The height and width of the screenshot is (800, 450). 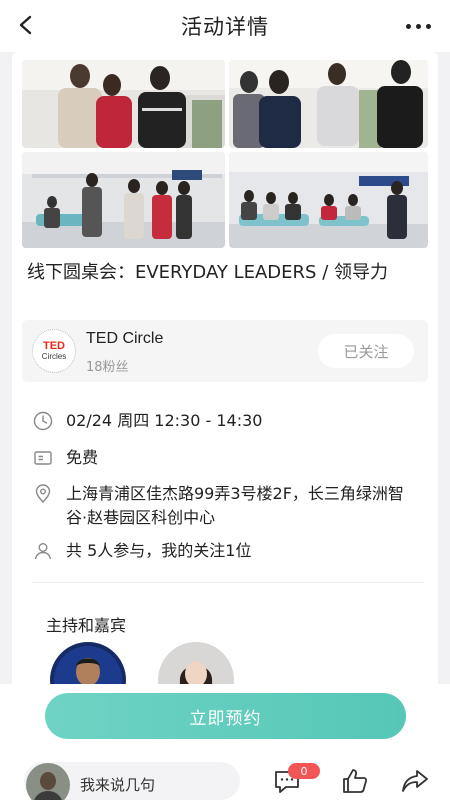 I want to click on event-address: 上海青浦区佳杰路99弄3号楼2F，长三角绿洲智谷·赵巷园区科创中心, so click(x=235, y=505).